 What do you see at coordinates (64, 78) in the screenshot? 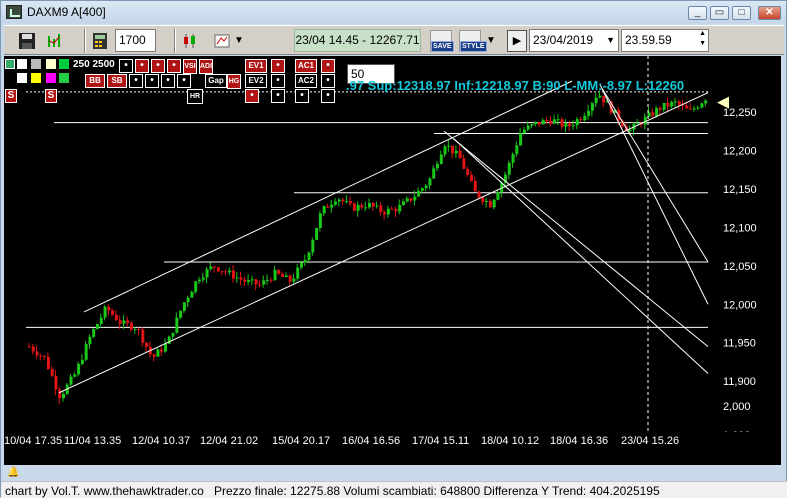
I see `color-swatch-green` at bounding box center [64, 78].